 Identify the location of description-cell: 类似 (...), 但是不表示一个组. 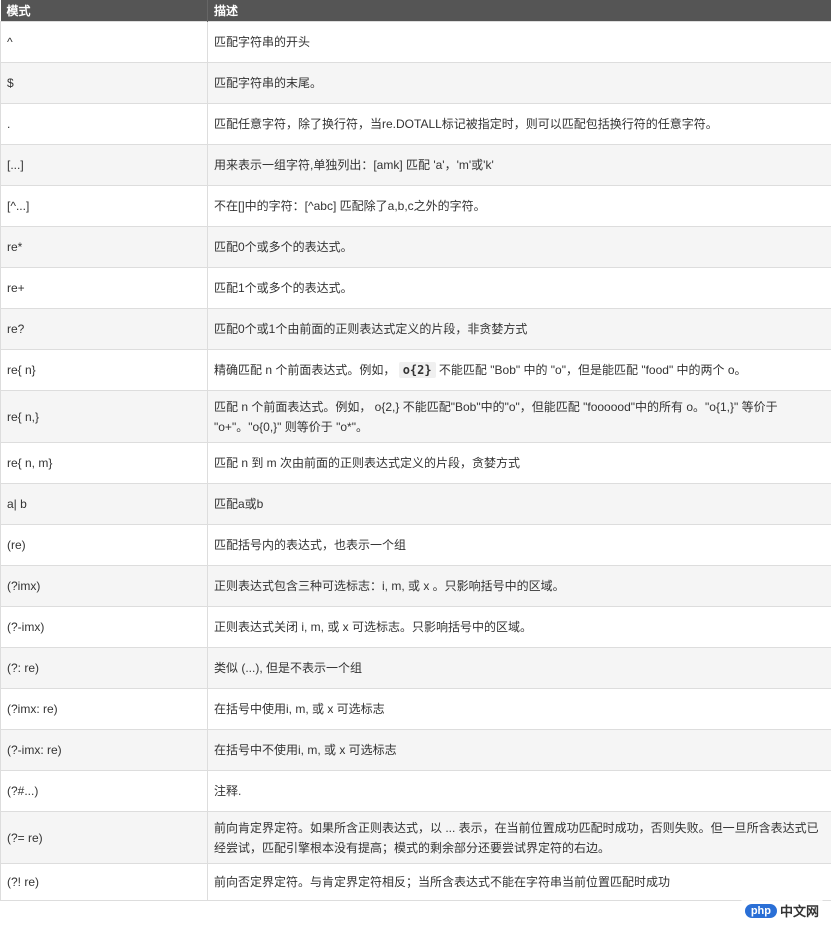
(519, 668).